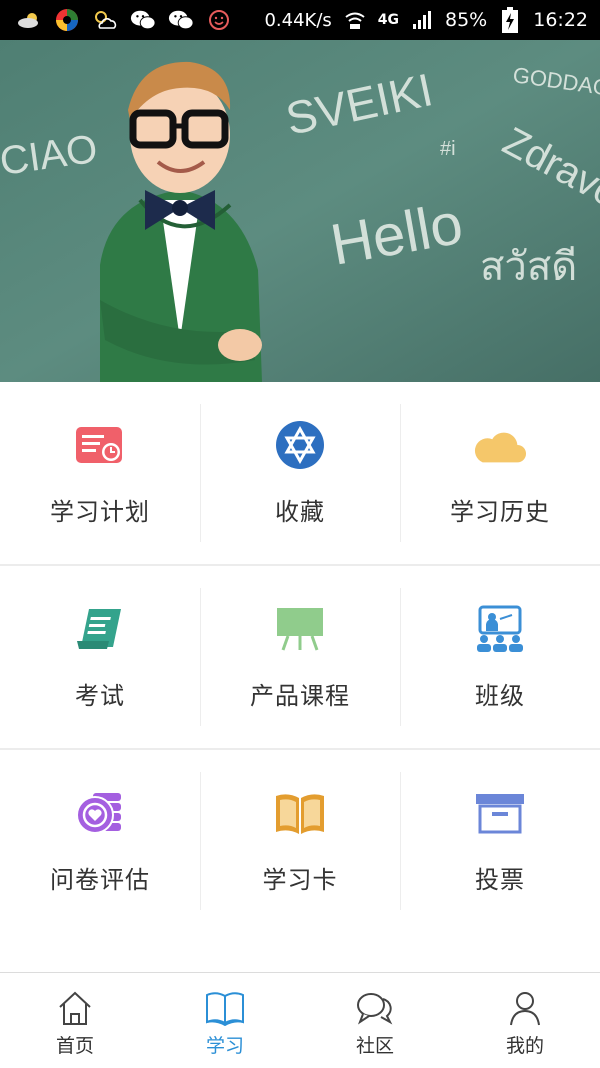 This screenshot has width=600, height=1068. What do you see at coordinates (560, 20) in the screenshot?
I see `clock: 16:22` at bounding box center [560, 20].